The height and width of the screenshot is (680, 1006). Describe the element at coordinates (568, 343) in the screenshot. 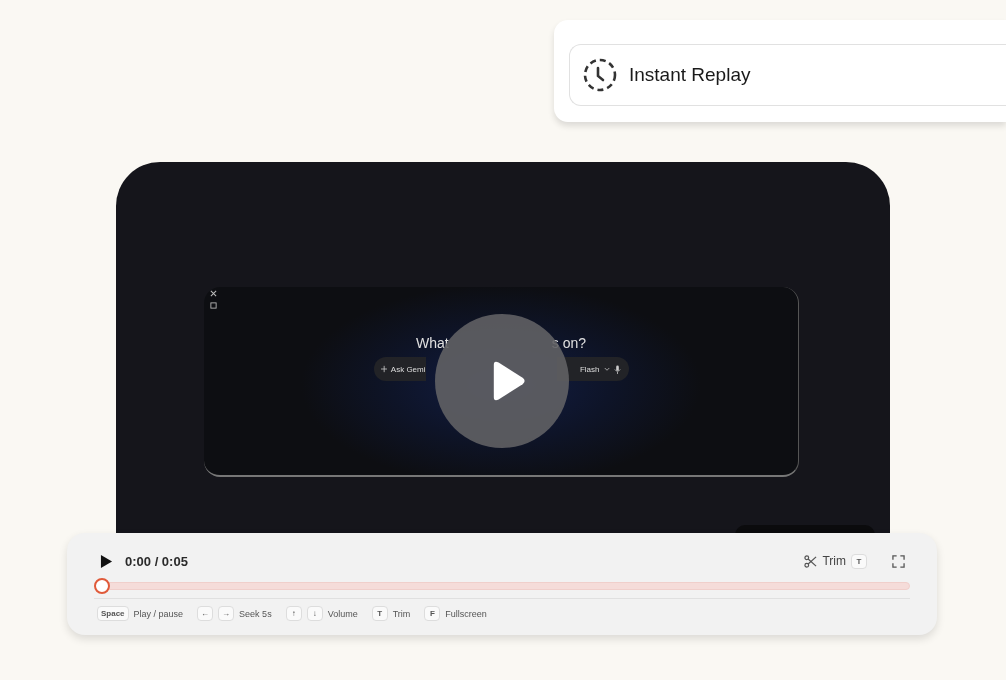

I see `screen-heading: s on?` at that location.